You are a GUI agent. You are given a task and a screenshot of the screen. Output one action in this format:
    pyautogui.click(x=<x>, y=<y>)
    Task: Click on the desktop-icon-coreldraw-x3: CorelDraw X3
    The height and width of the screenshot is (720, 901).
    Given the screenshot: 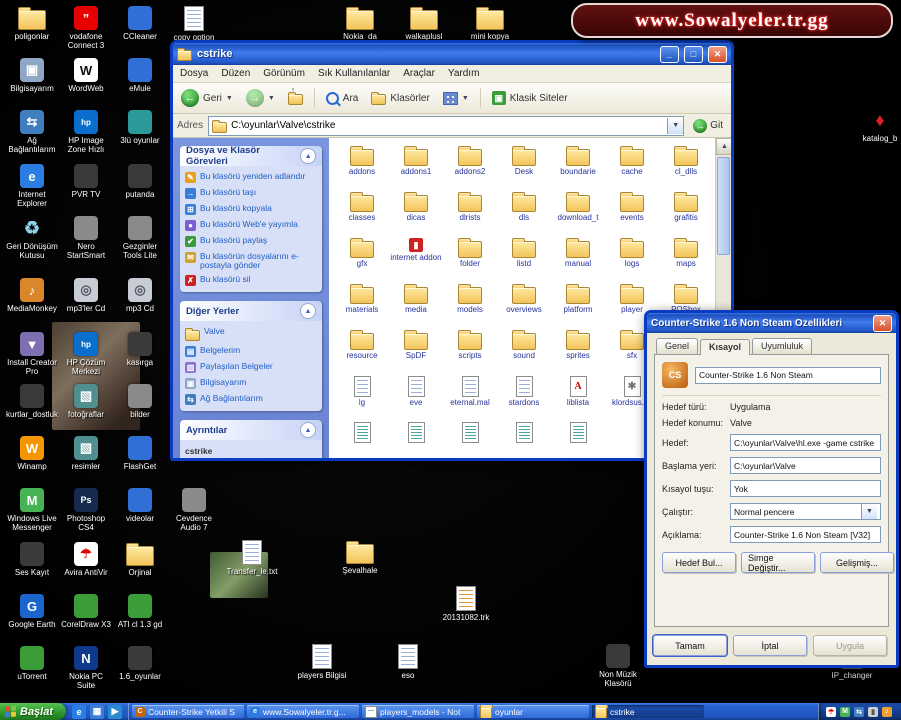 What is the action you would take?
    pyautogui.click(x=86, y=611)
    